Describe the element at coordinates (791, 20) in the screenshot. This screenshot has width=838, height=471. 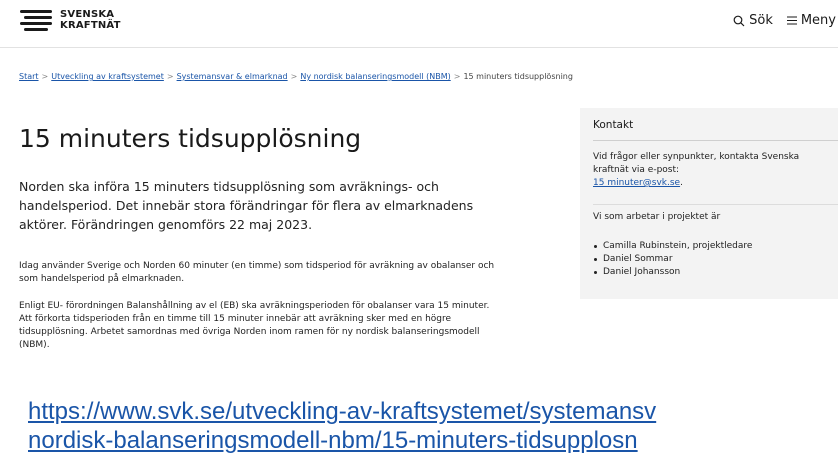
I see `hamburger-menu-icon` at that location.